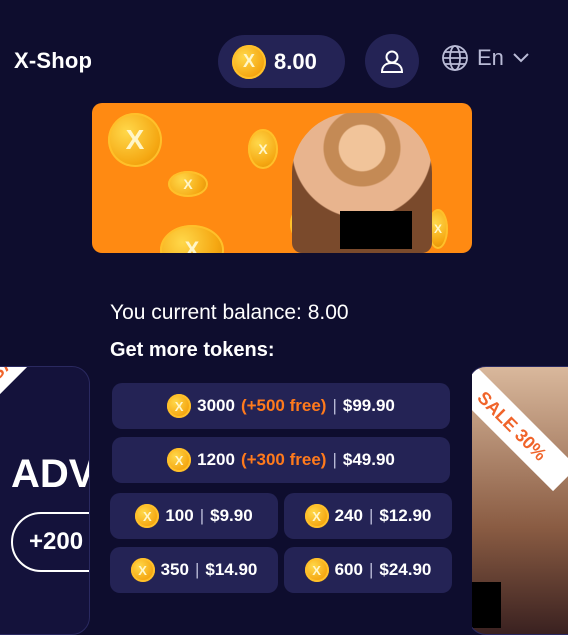  I want to click on balance-button: X 8.00, so click(281, 61).